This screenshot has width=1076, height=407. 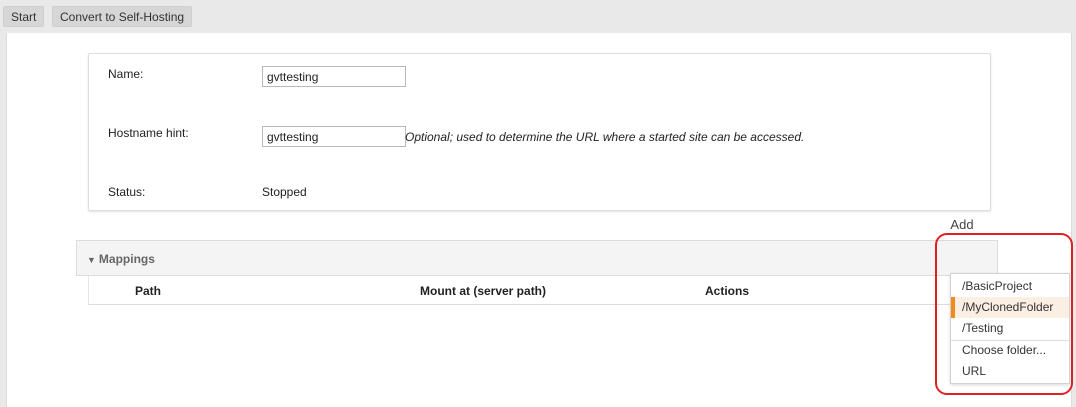 I want to click on mappings-section-header: ▼ Mappings, so click(x=537, y=258).